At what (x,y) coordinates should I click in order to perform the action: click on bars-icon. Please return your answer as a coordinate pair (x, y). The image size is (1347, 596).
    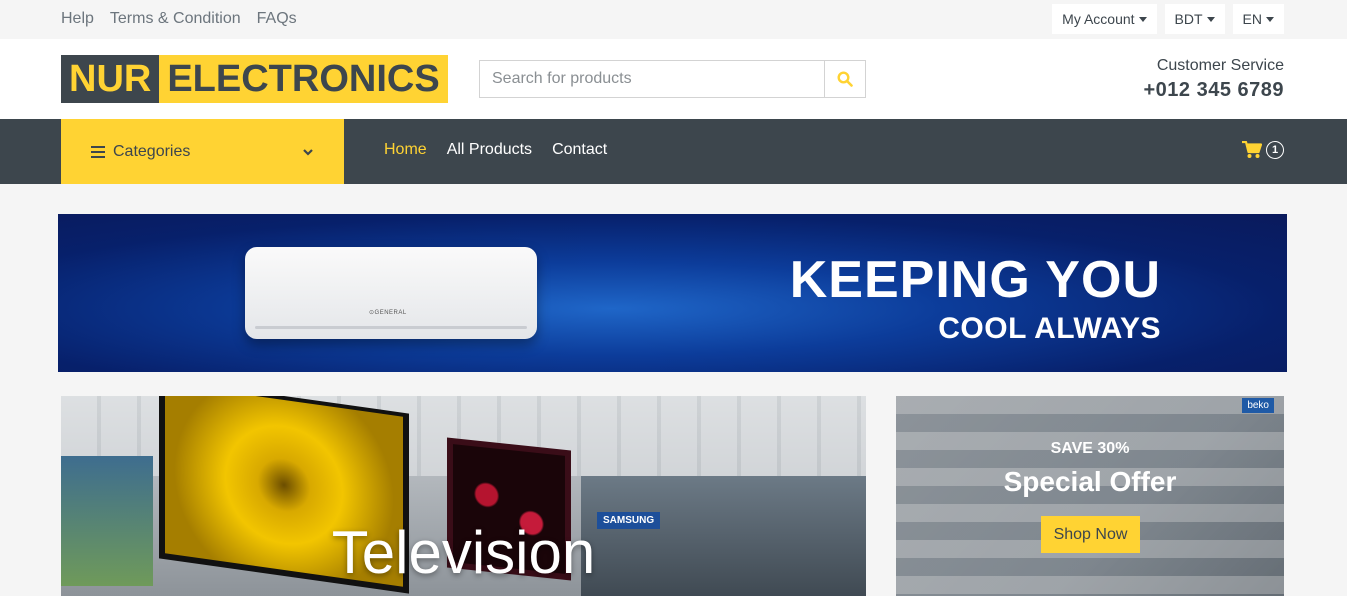
    Looking at the image, I should click on (98, 151).